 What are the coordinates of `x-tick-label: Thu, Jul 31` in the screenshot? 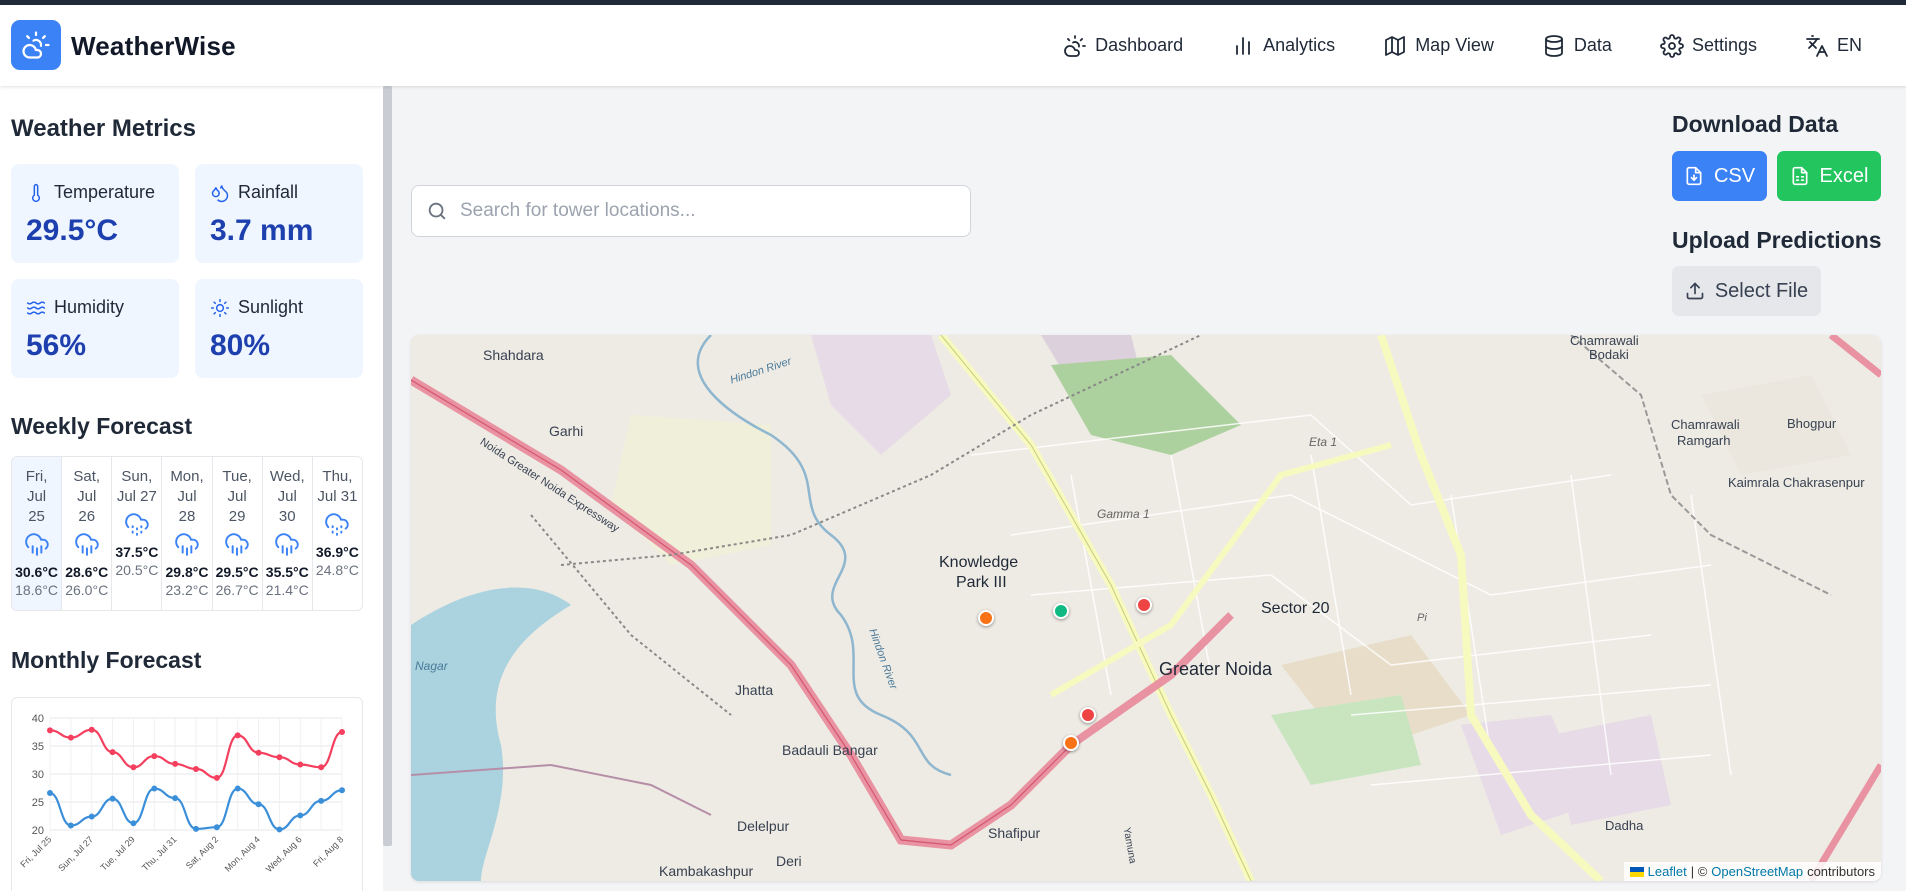 It's located at (159, 853).